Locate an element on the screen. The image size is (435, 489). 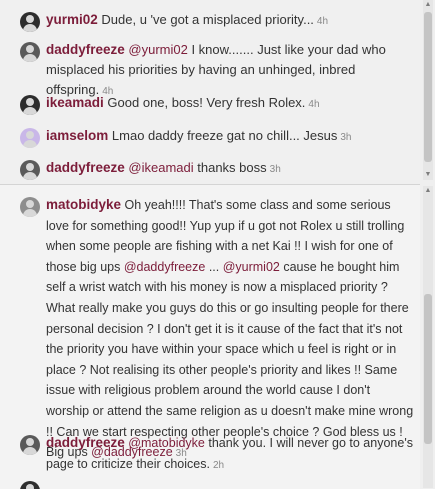
mention-link: @matobidyke is located at coordinates (166, 443).